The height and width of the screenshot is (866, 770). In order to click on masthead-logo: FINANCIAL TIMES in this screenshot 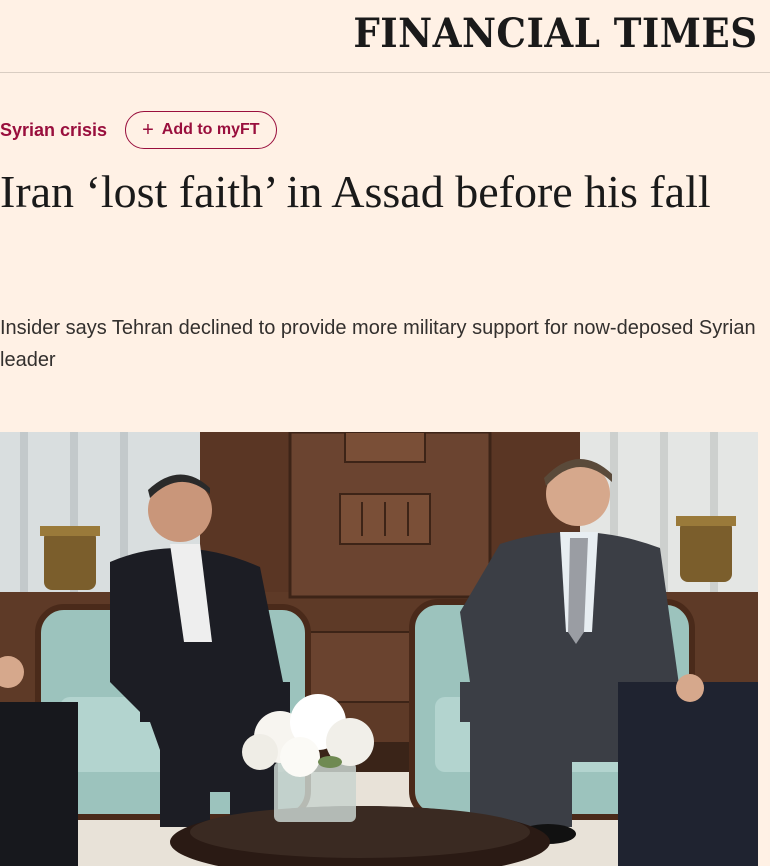, I will do `click(556, 33)`.